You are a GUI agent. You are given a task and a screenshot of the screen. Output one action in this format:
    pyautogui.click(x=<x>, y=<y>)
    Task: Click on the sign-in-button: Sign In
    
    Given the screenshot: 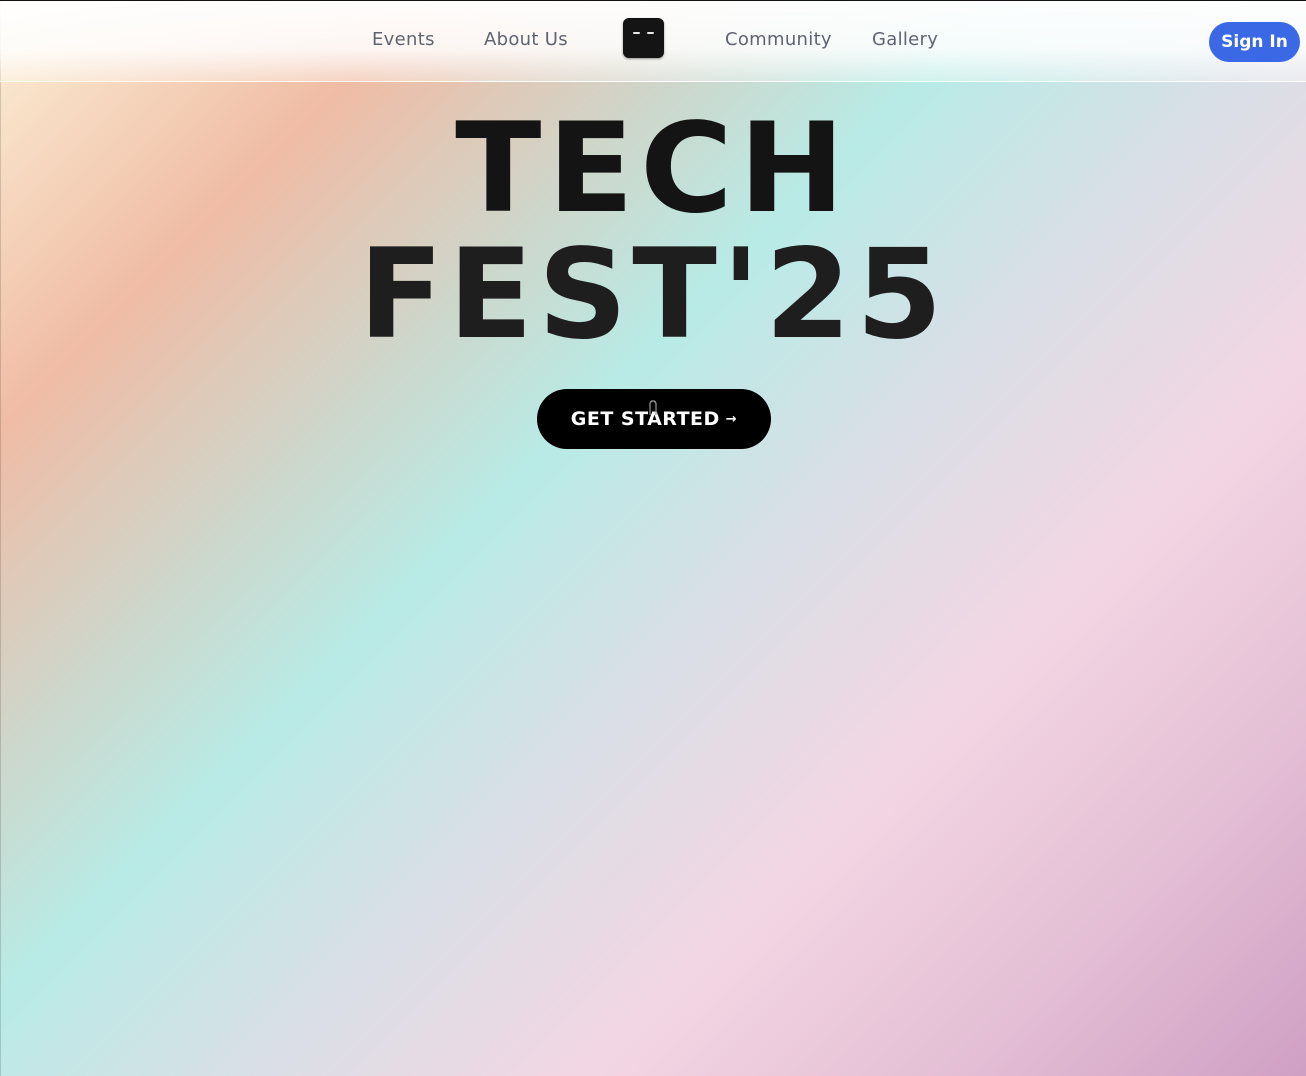 What is the action you would take?
    pyautogui.click(x=1254, y=42)
    